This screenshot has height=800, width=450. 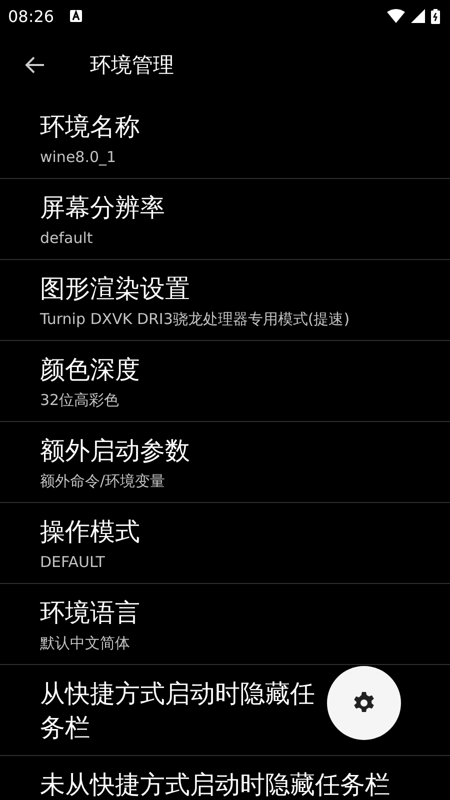 What do you see at coordinates (90, 532) in the screenshot?
I see `setting-title: 操作模式` at bounding box center [90, 532].